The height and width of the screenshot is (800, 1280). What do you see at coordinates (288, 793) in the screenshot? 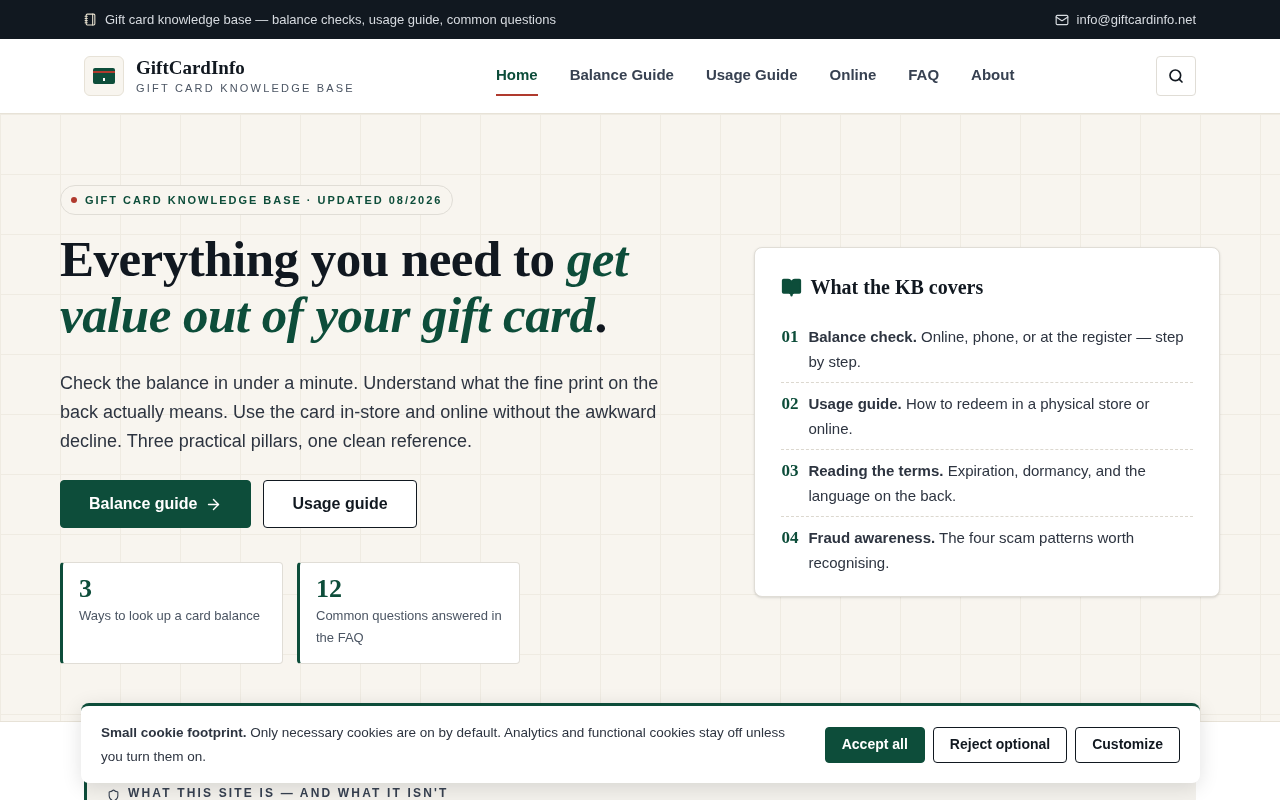
I see `section-title: WHAT THIS SITE IS — AND WHAT IT ISN'T` at bounding box center [288, 793].